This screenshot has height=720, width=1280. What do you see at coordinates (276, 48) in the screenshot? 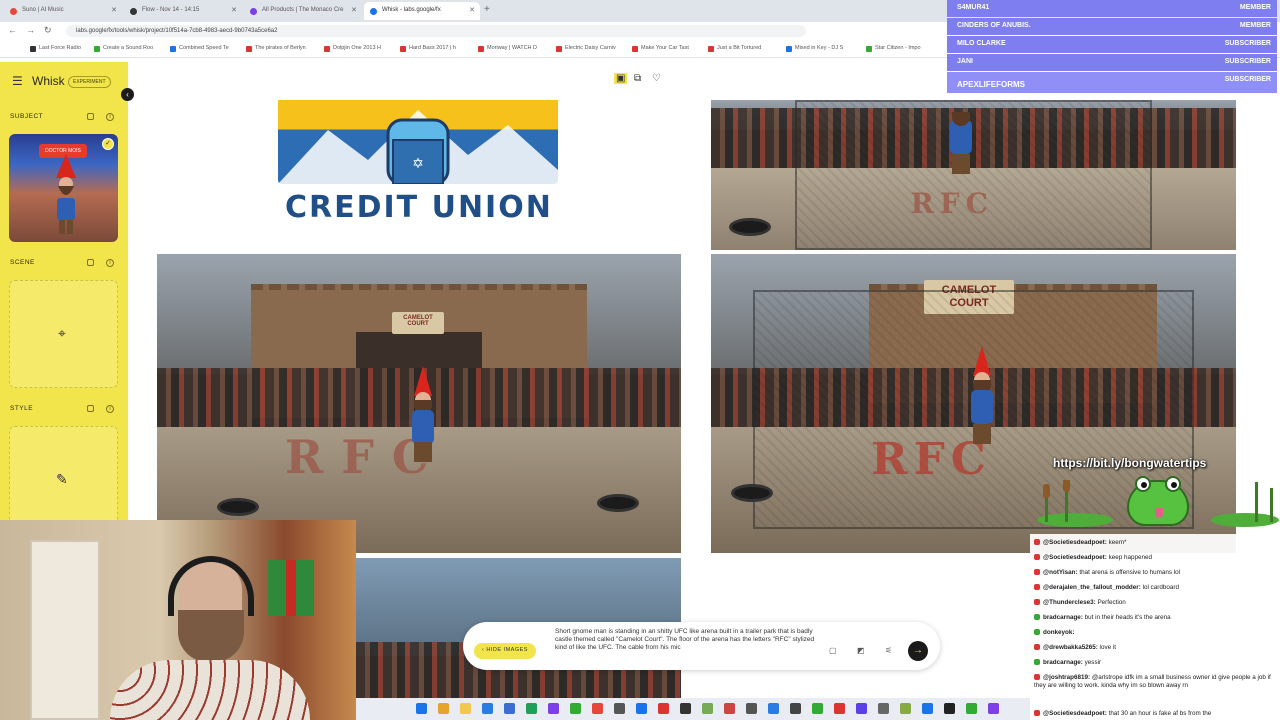
I see `bookmark-item: The pirates of Berlyn` at bounding box center [276, 48].